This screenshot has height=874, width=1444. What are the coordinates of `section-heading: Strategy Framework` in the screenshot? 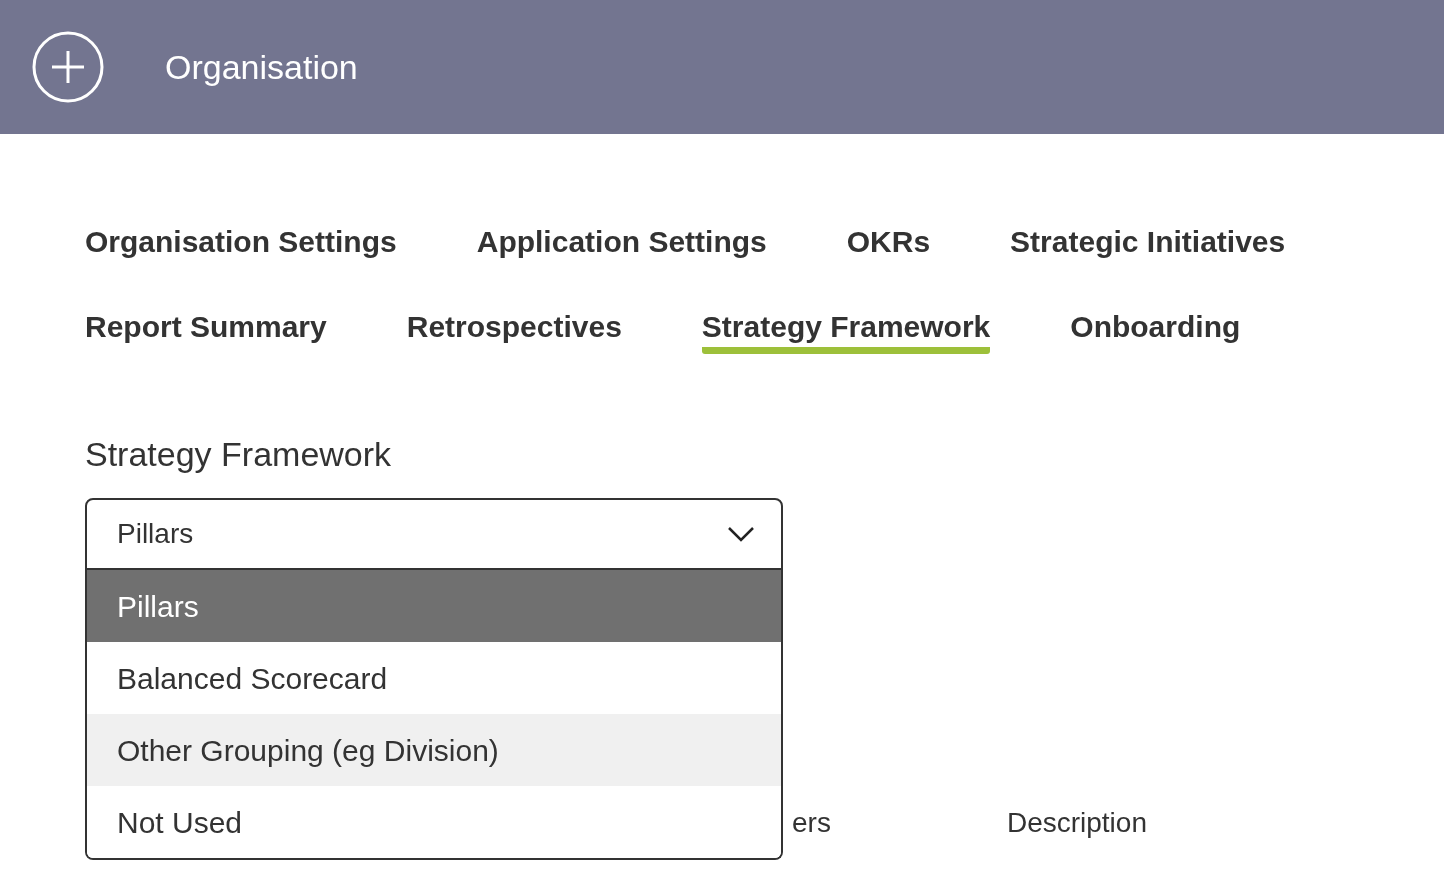 It's located at (239, 454).